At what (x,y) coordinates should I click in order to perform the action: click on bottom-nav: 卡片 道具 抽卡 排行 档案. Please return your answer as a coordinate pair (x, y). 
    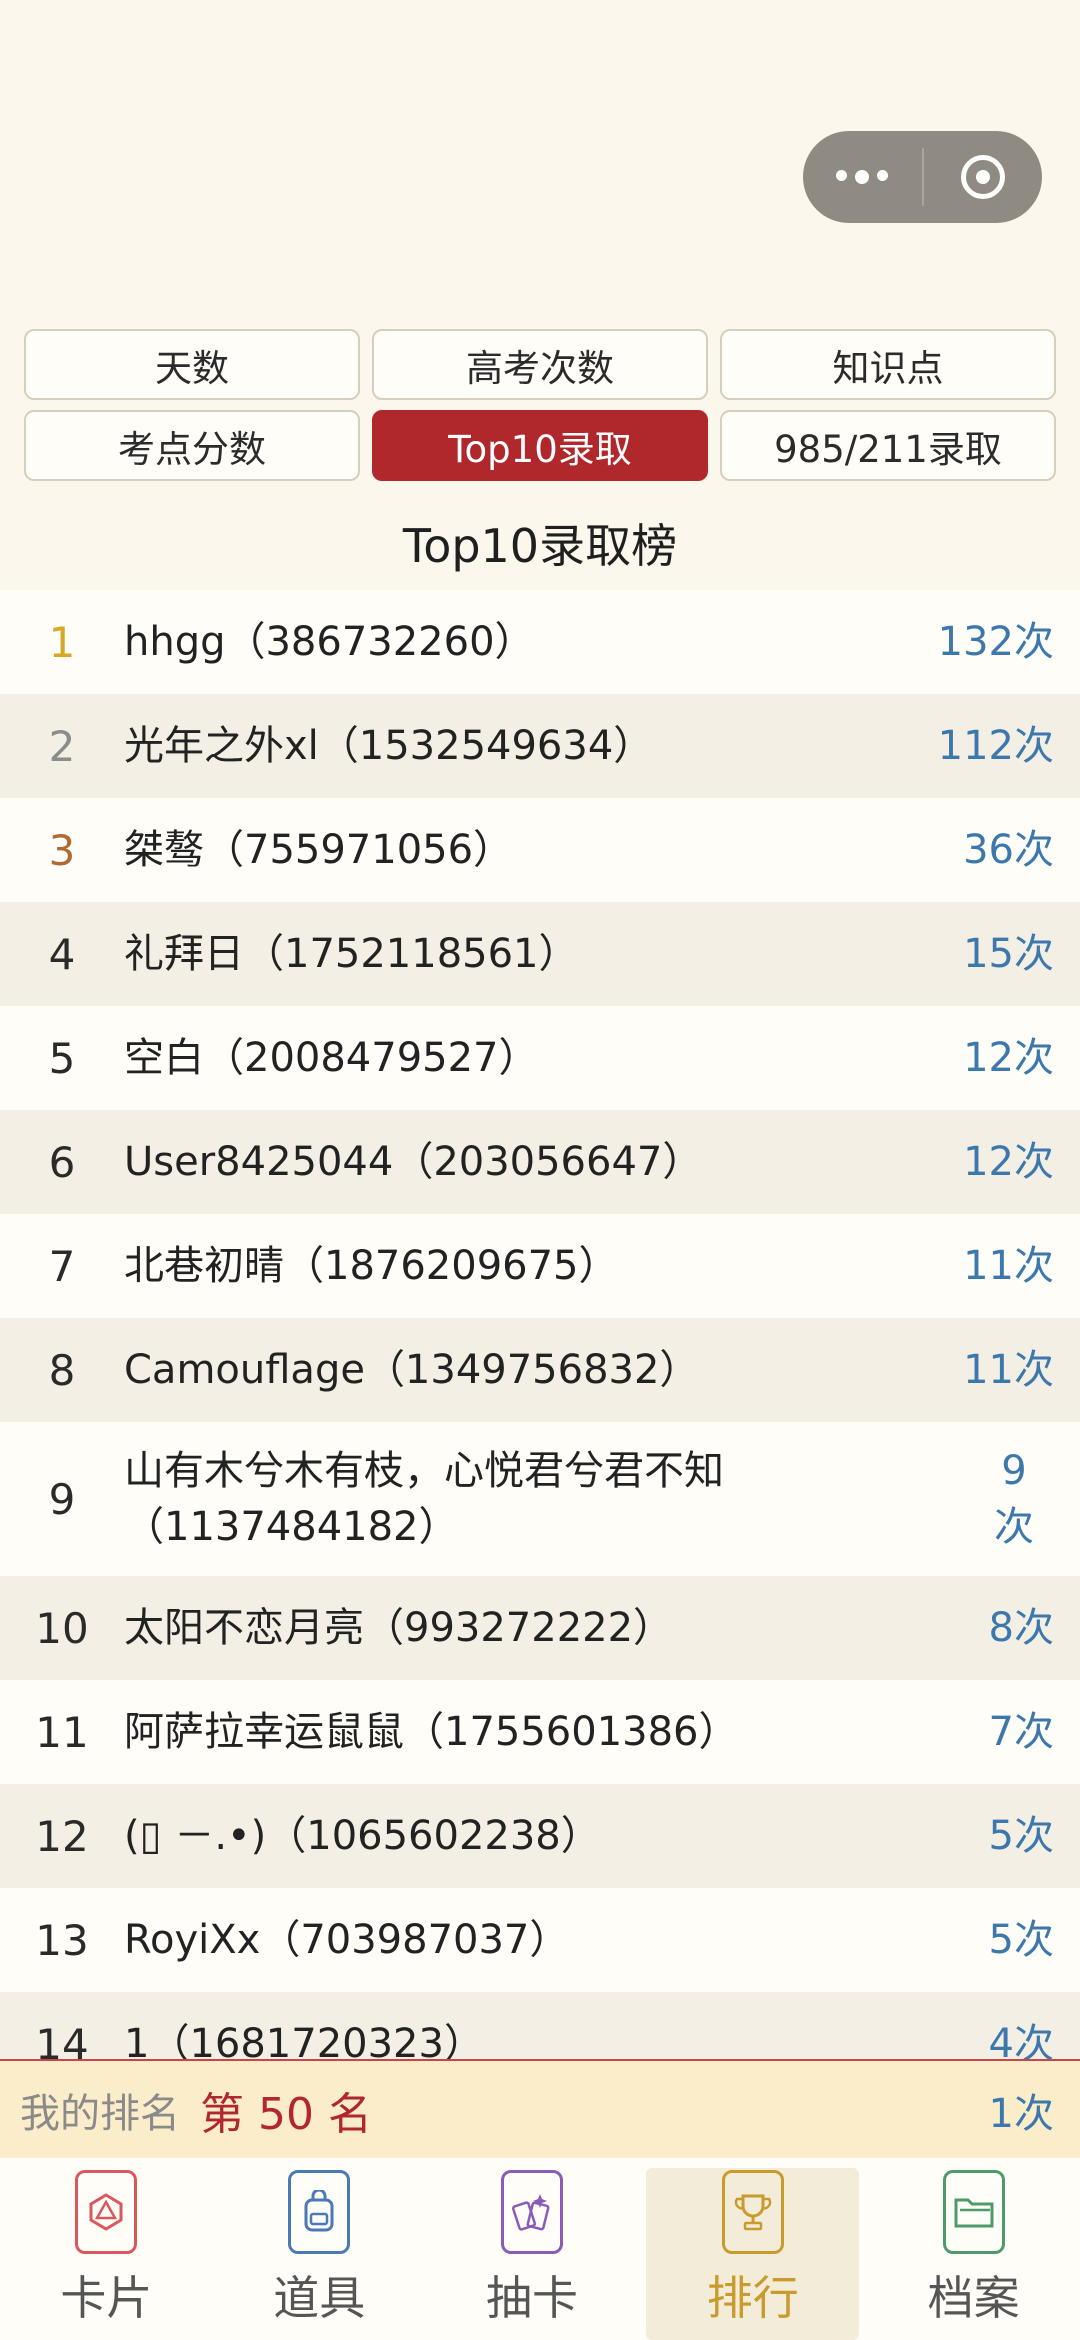
    Looking at the image, I should click on (540, 2249).